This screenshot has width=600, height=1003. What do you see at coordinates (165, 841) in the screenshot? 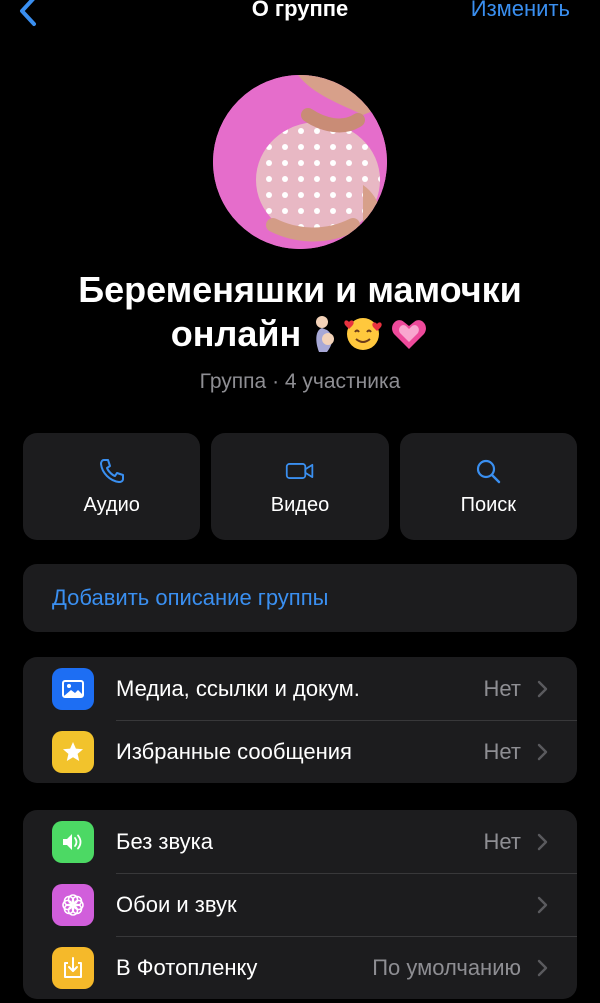
I see `row-label: Без звука` at bounding box center [165, 841].